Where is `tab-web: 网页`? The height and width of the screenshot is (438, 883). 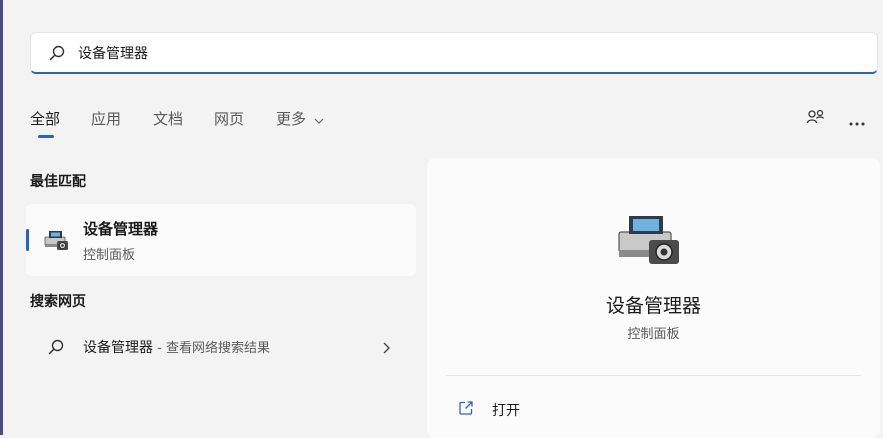 tab-web: 网页 is located at coordinates (229, 118).